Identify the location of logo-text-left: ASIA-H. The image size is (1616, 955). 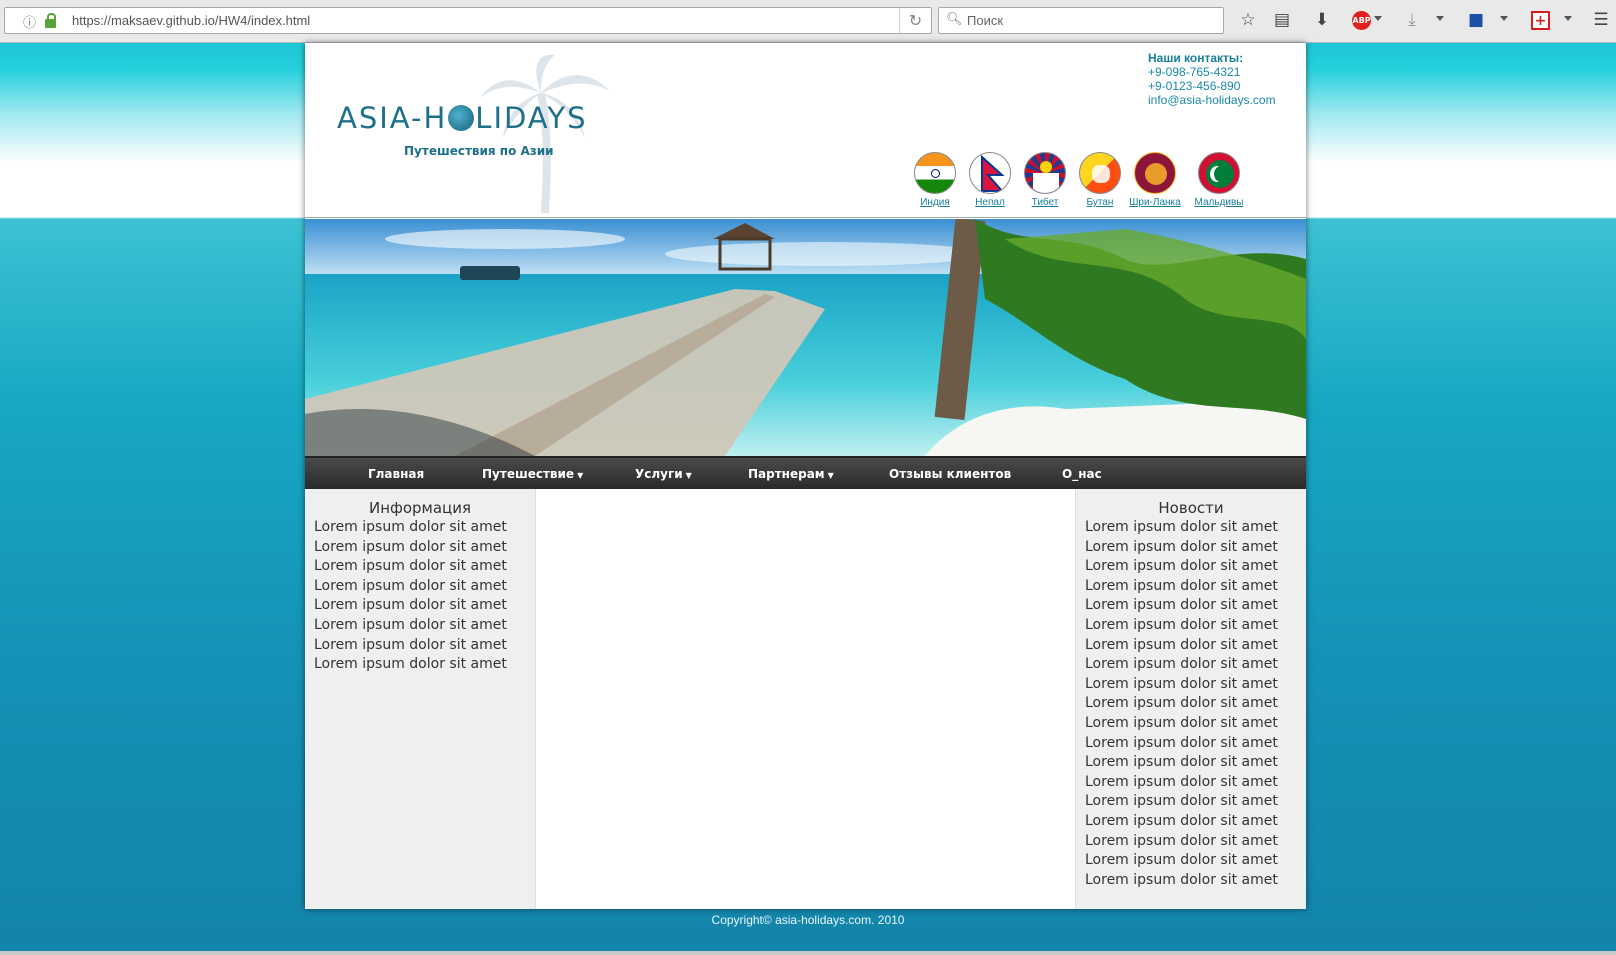
(392, 118).